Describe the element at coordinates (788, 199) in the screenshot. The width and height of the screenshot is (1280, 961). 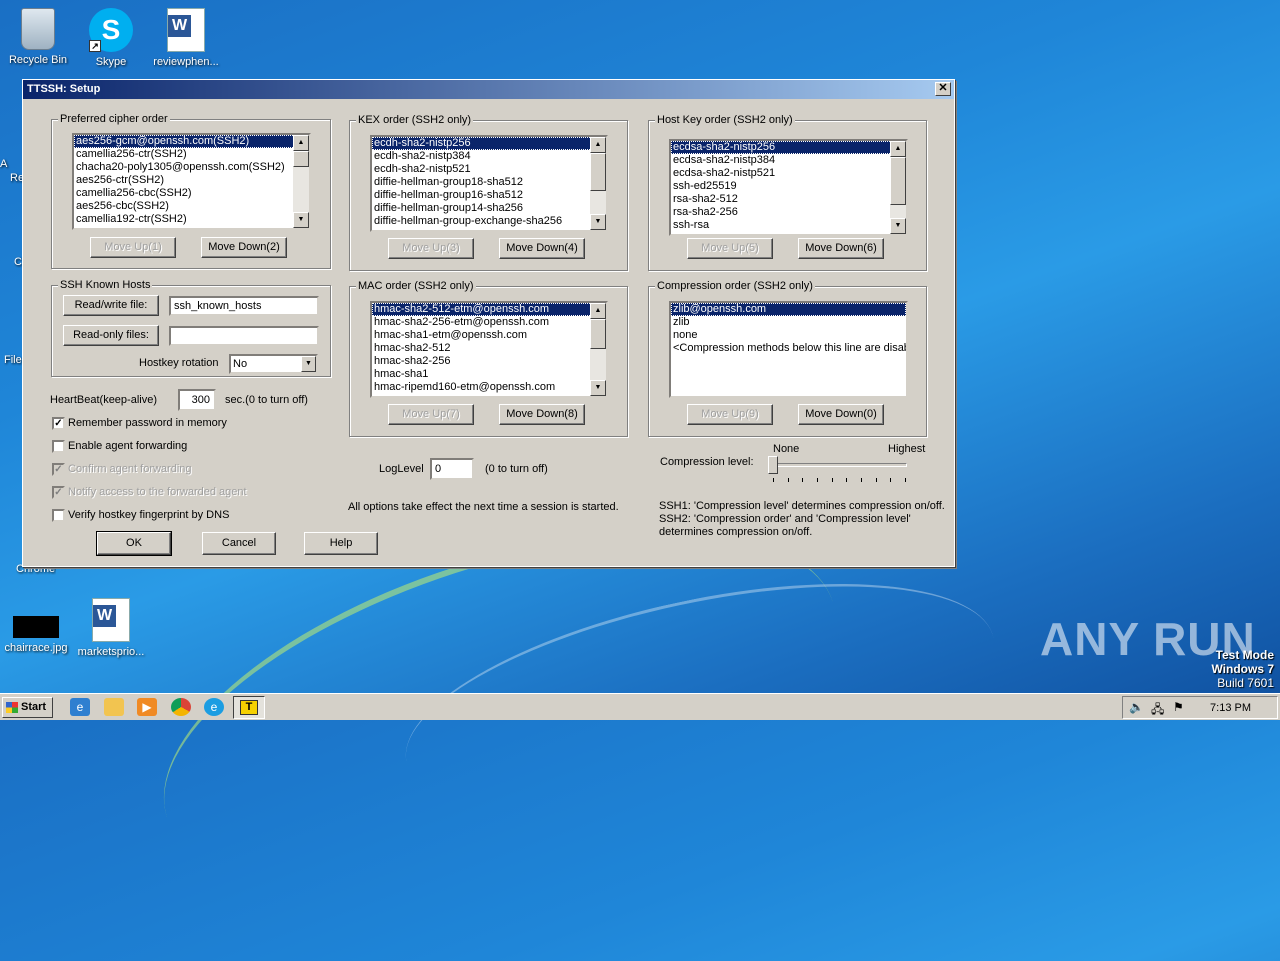
I see `list-item: rsa-sha2-512` at that location.